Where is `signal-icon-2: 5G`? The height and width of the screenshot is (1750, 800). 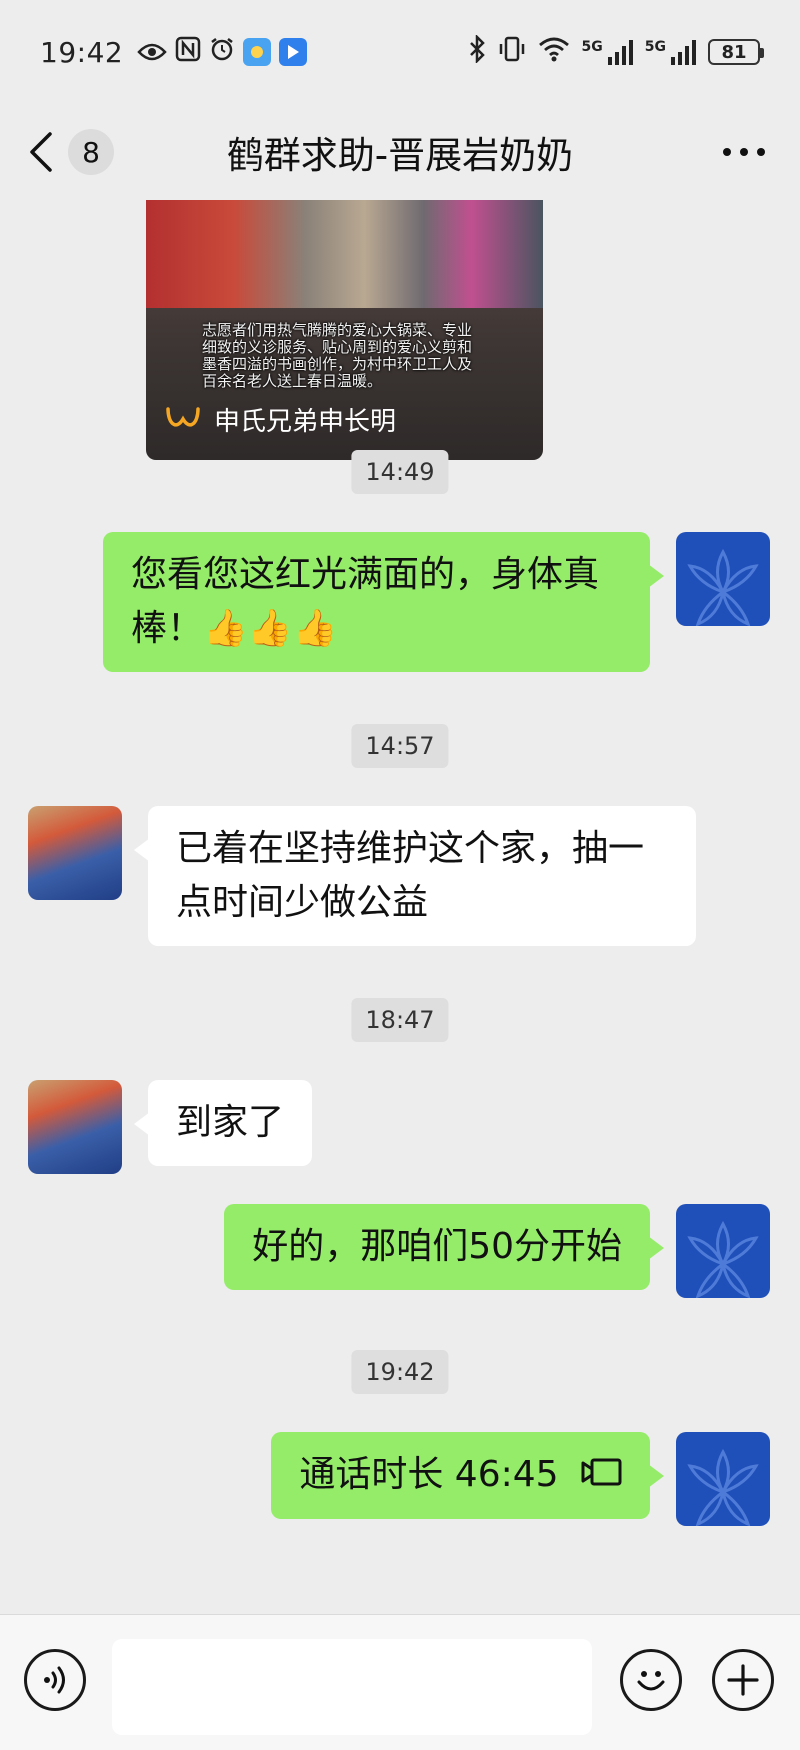
signal-icon-2: 5G is located at coordinates (670, 52).